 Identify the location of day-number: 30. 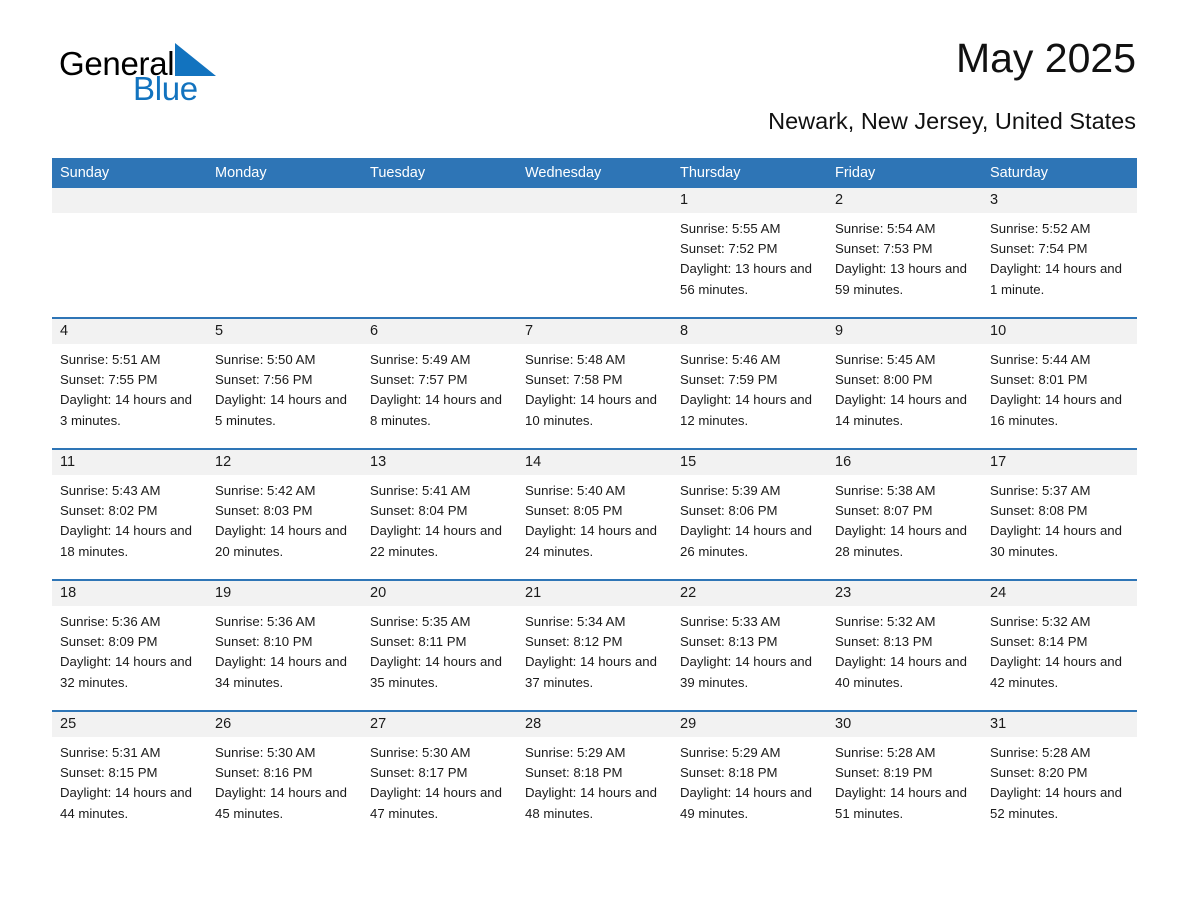
(904, 724).